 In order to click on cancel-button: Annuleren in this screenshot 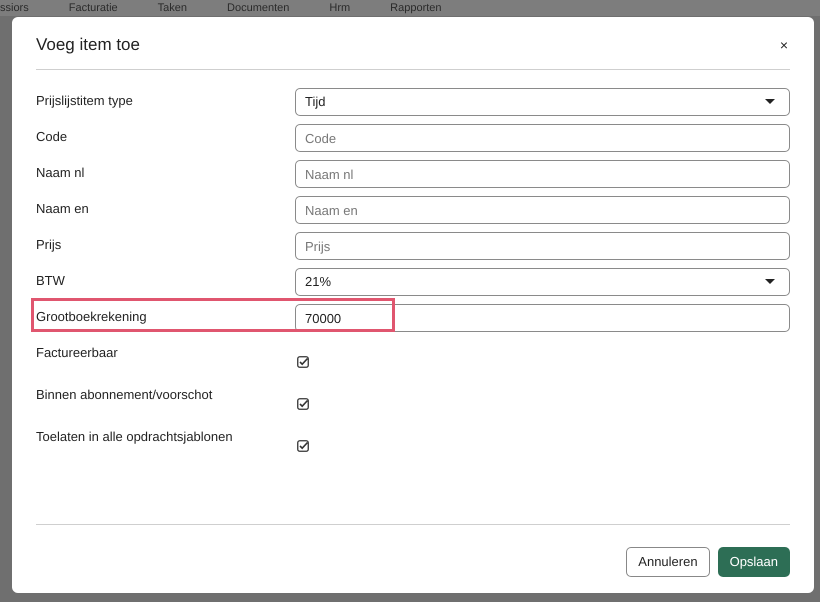, I will do `click(668, 562)`.